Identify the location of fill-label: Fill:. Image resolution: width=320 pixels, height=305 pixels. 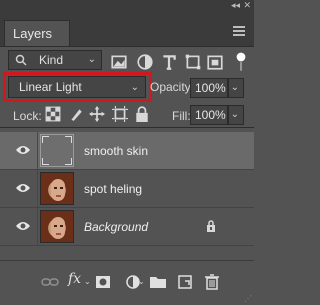
(181, 116).